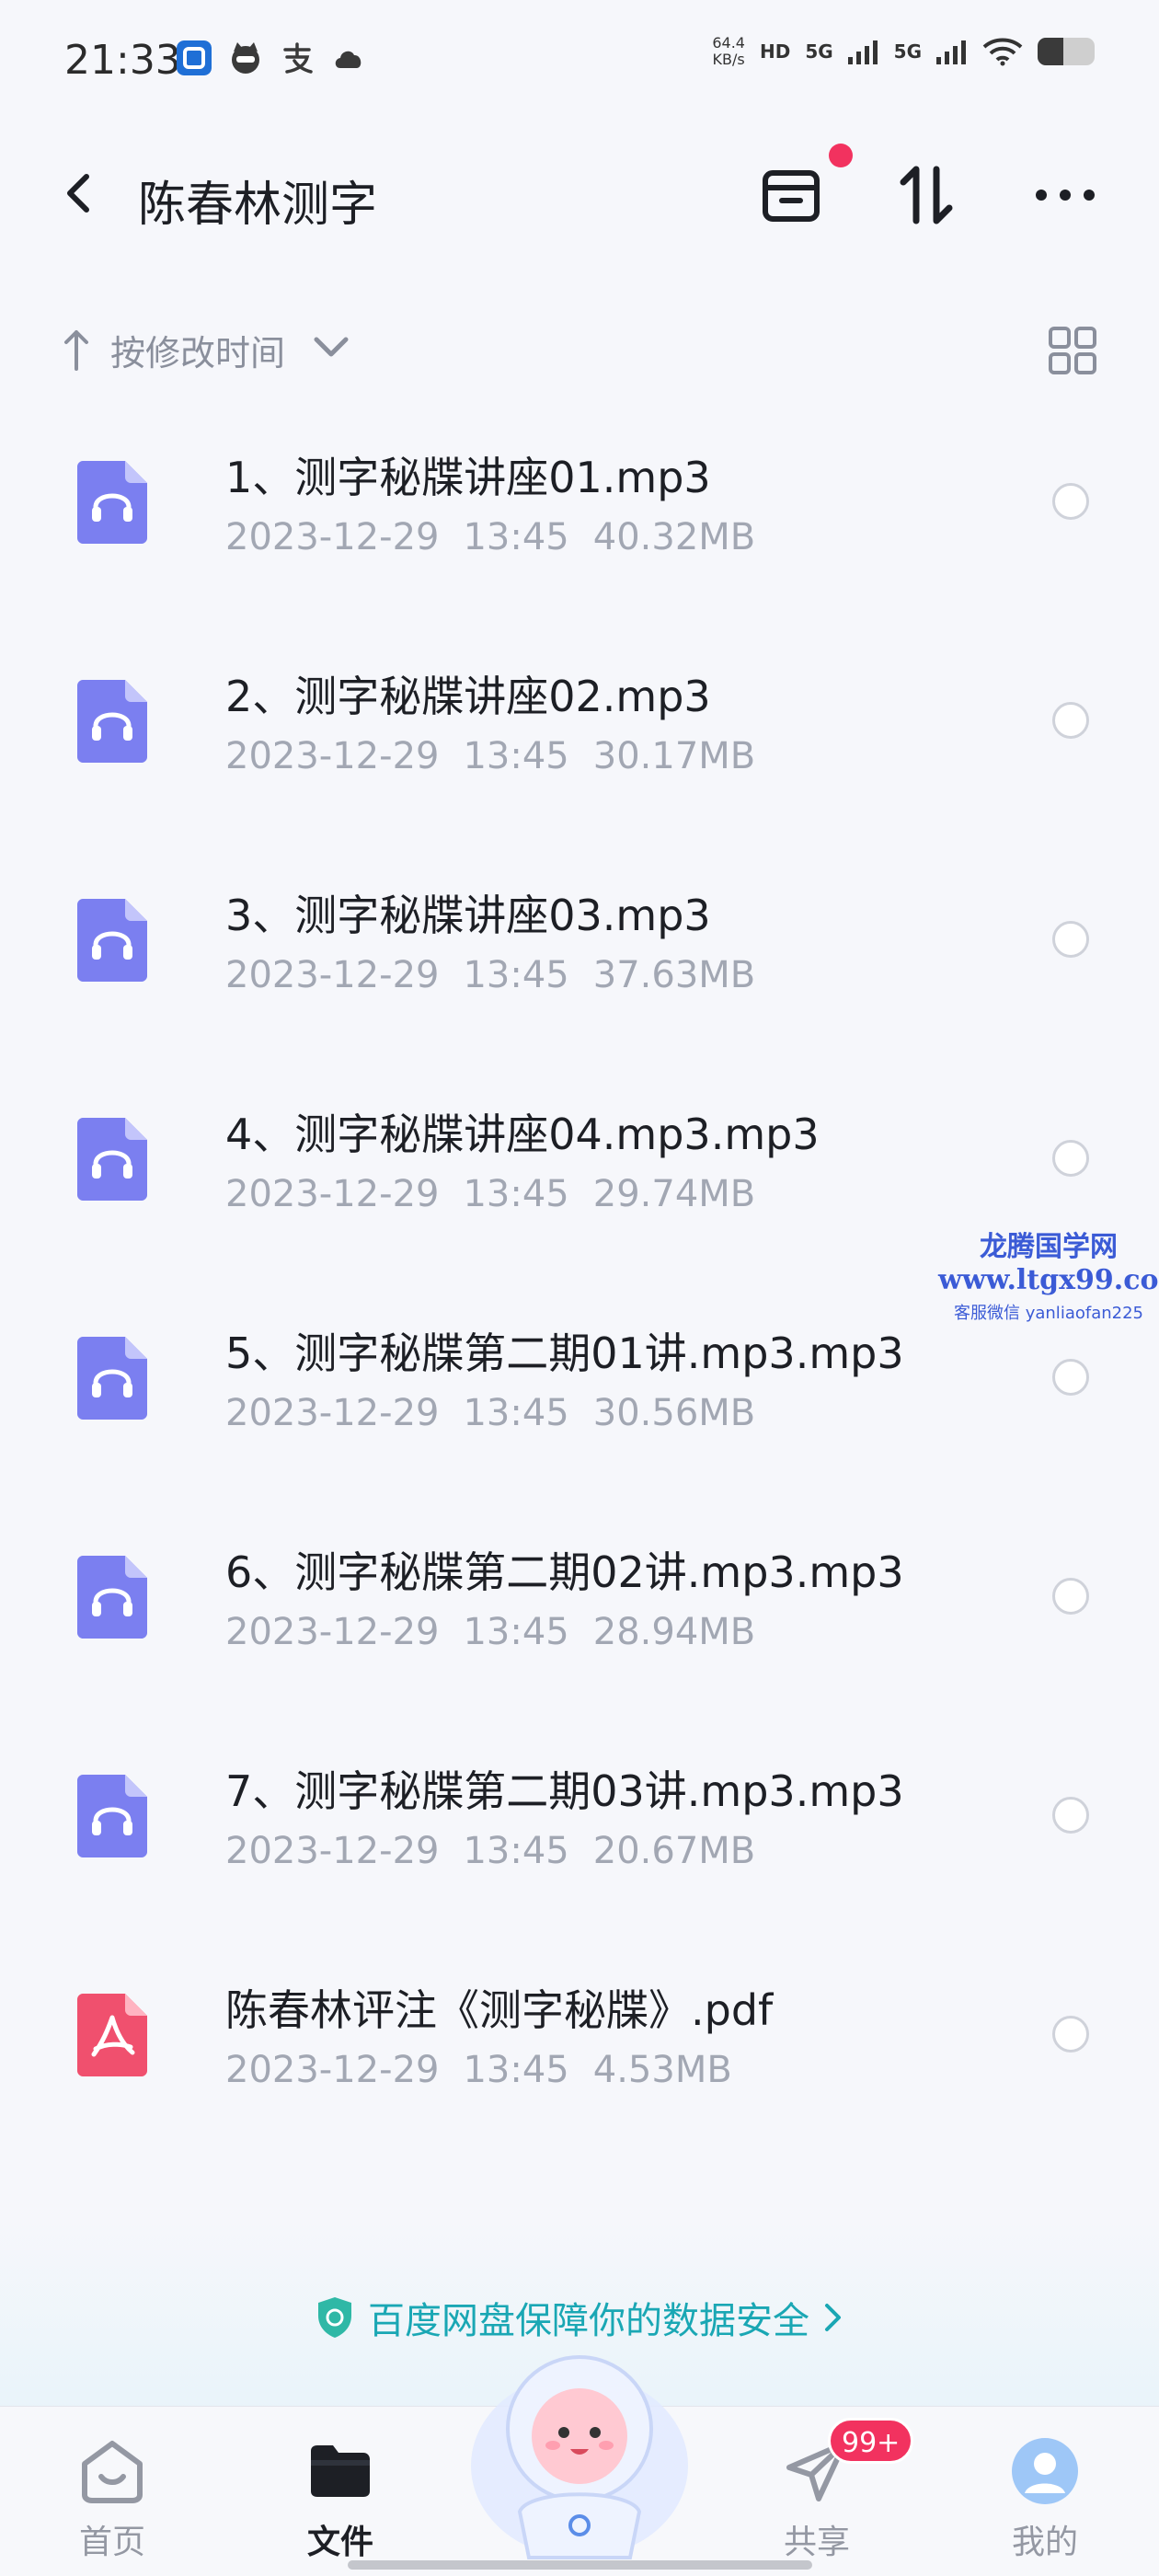 This screenshot has height=2576, width=1159. What do you see at coordinates (348, 59) in the screenshot?
I see `cloud-app-icon` at bounding box center [348, 59].